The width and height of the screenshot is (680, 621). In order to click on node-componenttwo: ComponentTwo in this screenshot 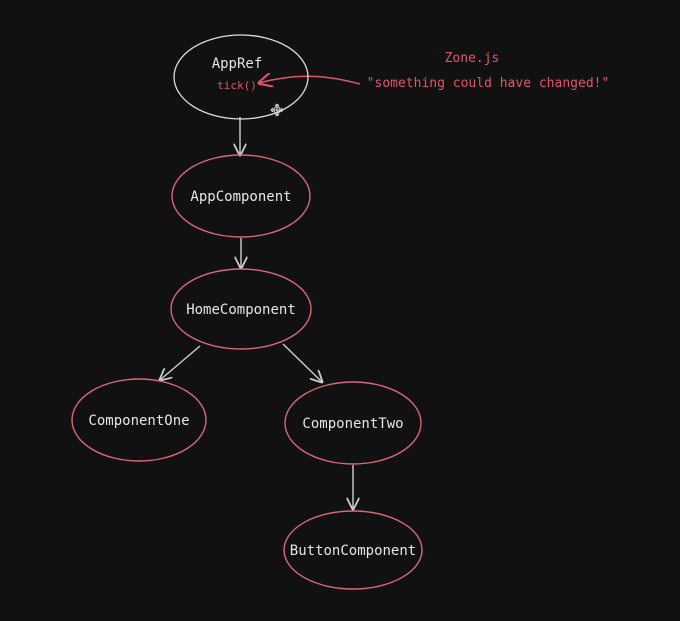, I will do `click(353, 423)`.